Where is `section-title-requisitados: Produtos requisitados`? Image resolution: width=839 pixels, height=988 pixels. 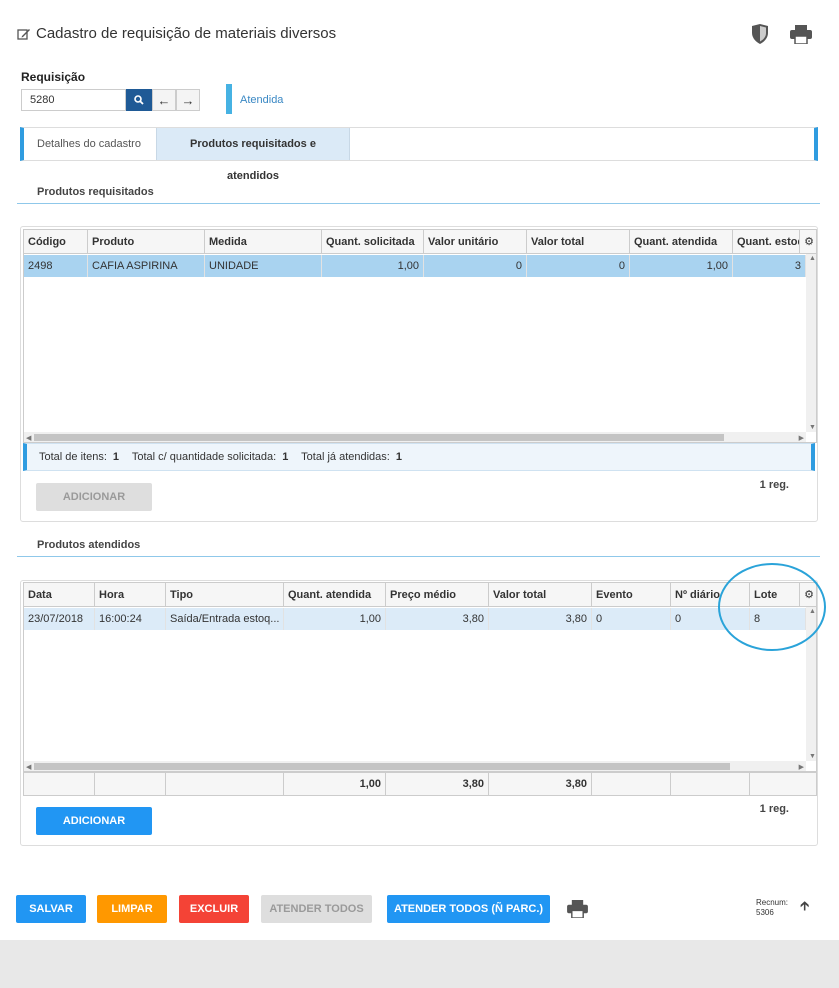 section-title-requisitados: Produtos requisitados is located at coordinates (95, 192).